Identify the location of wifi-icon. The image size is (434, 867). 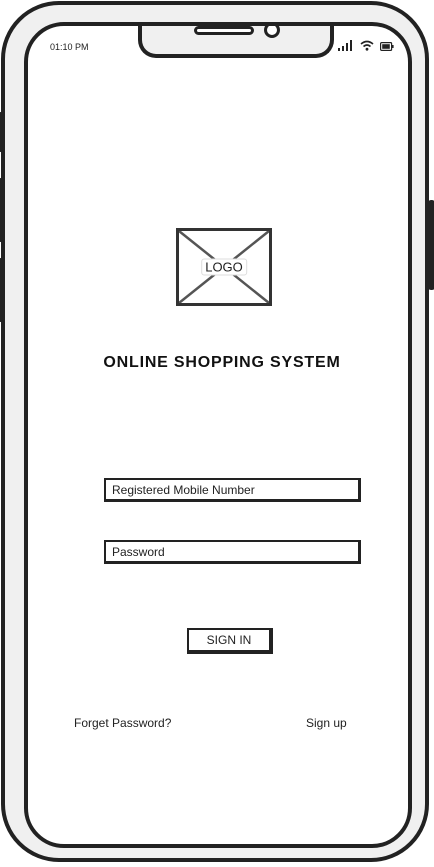
(367, 45).